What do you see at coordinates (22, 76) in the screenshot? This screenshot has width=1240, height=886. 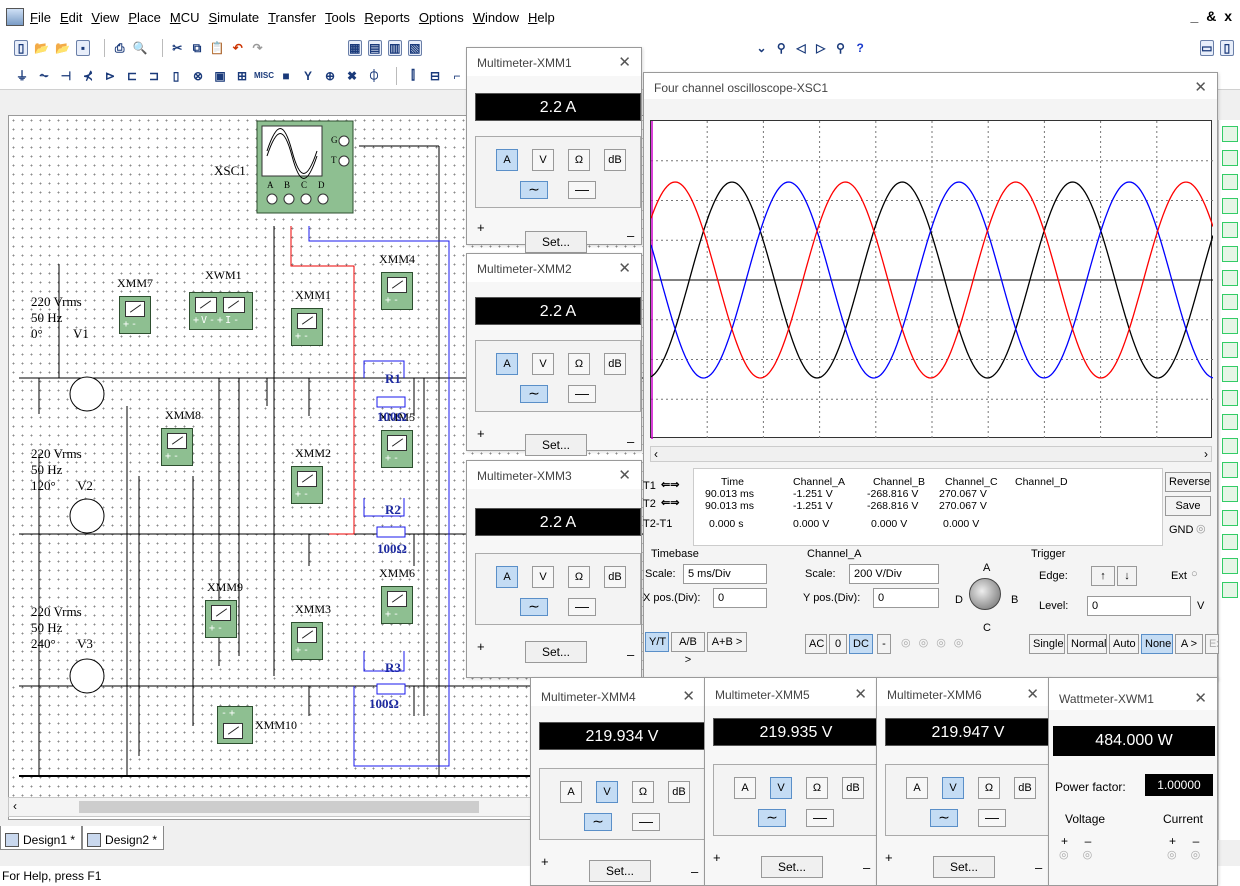 I see `place-source-icon: ⏚` at bounding box center [22, 76].